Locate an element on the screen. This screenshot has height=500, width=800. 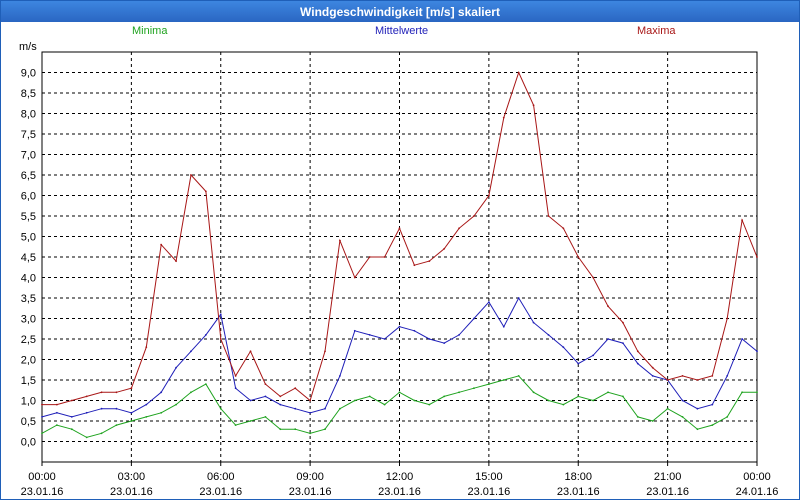
y-tick-label: 3,5 is located at coordinates (28, 299).